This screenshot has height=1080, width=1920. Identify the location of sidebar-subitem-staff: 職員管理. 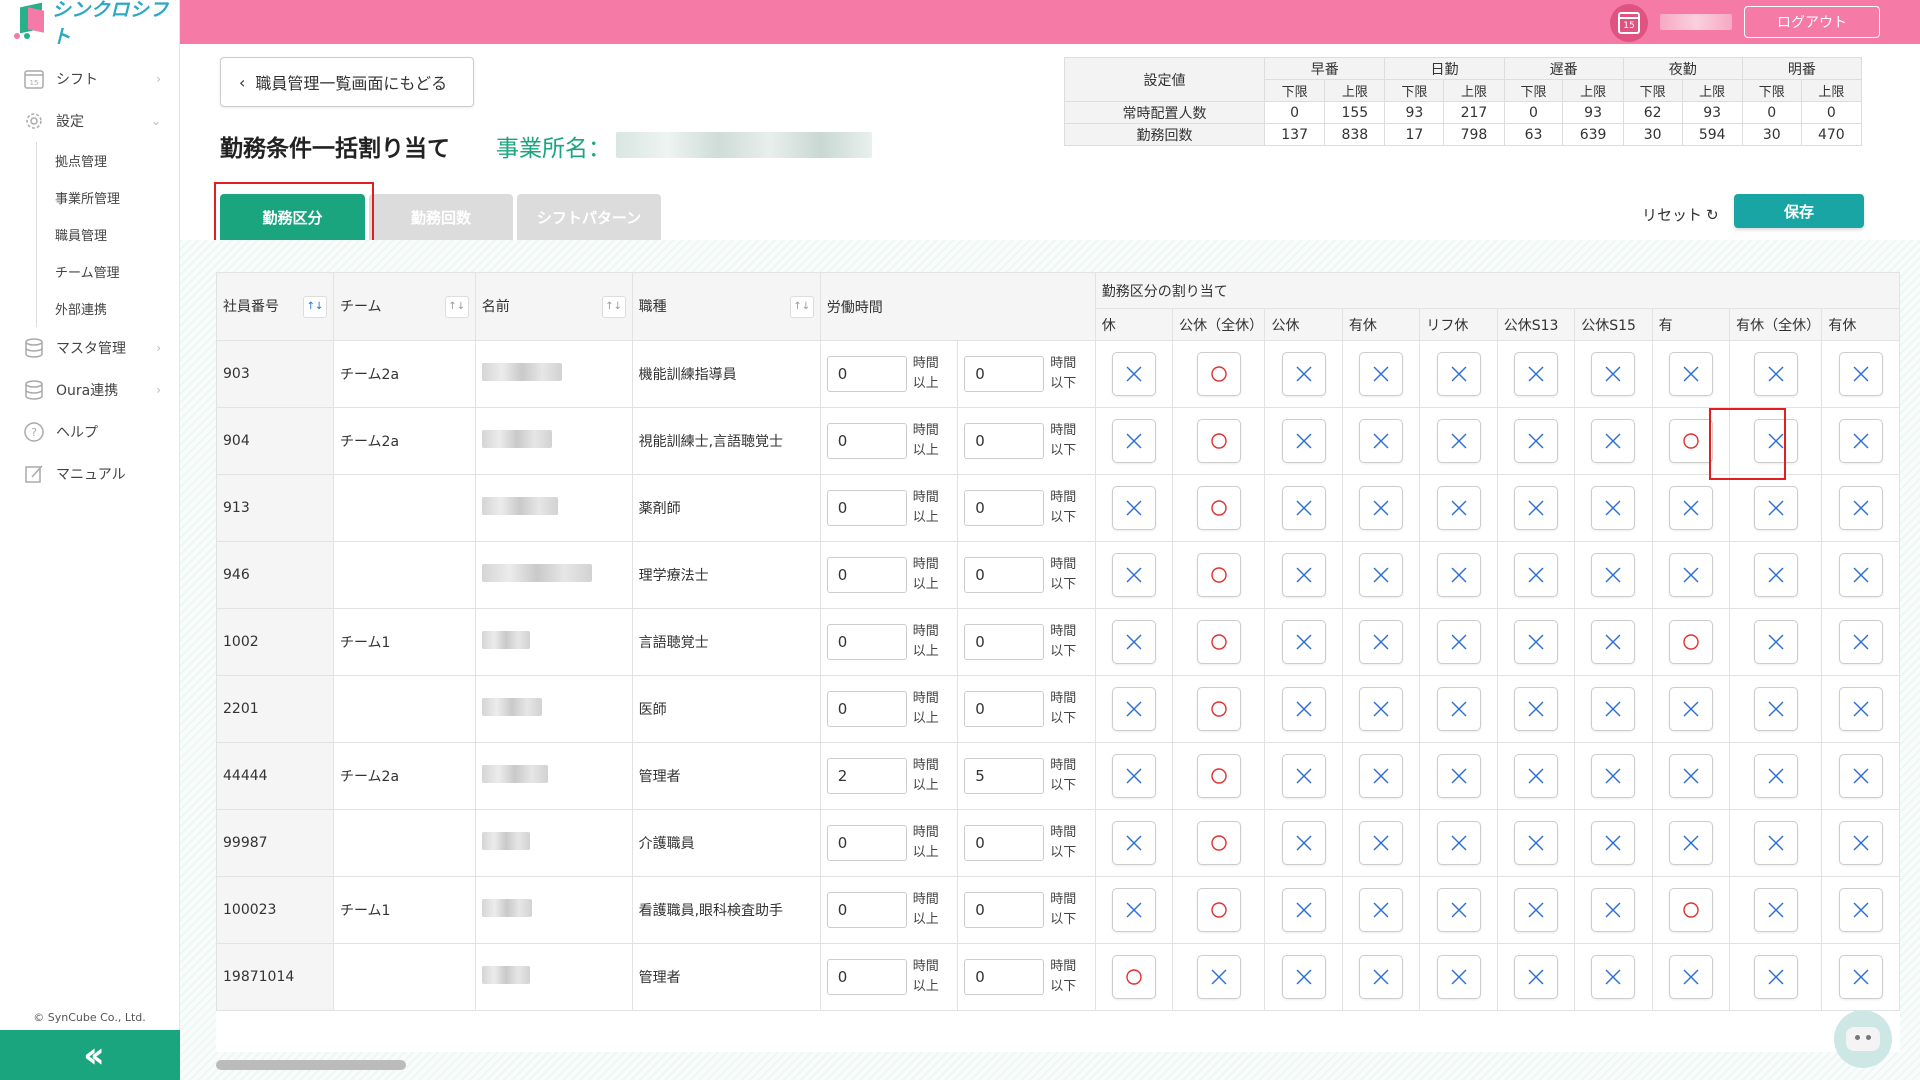
(117, 234).